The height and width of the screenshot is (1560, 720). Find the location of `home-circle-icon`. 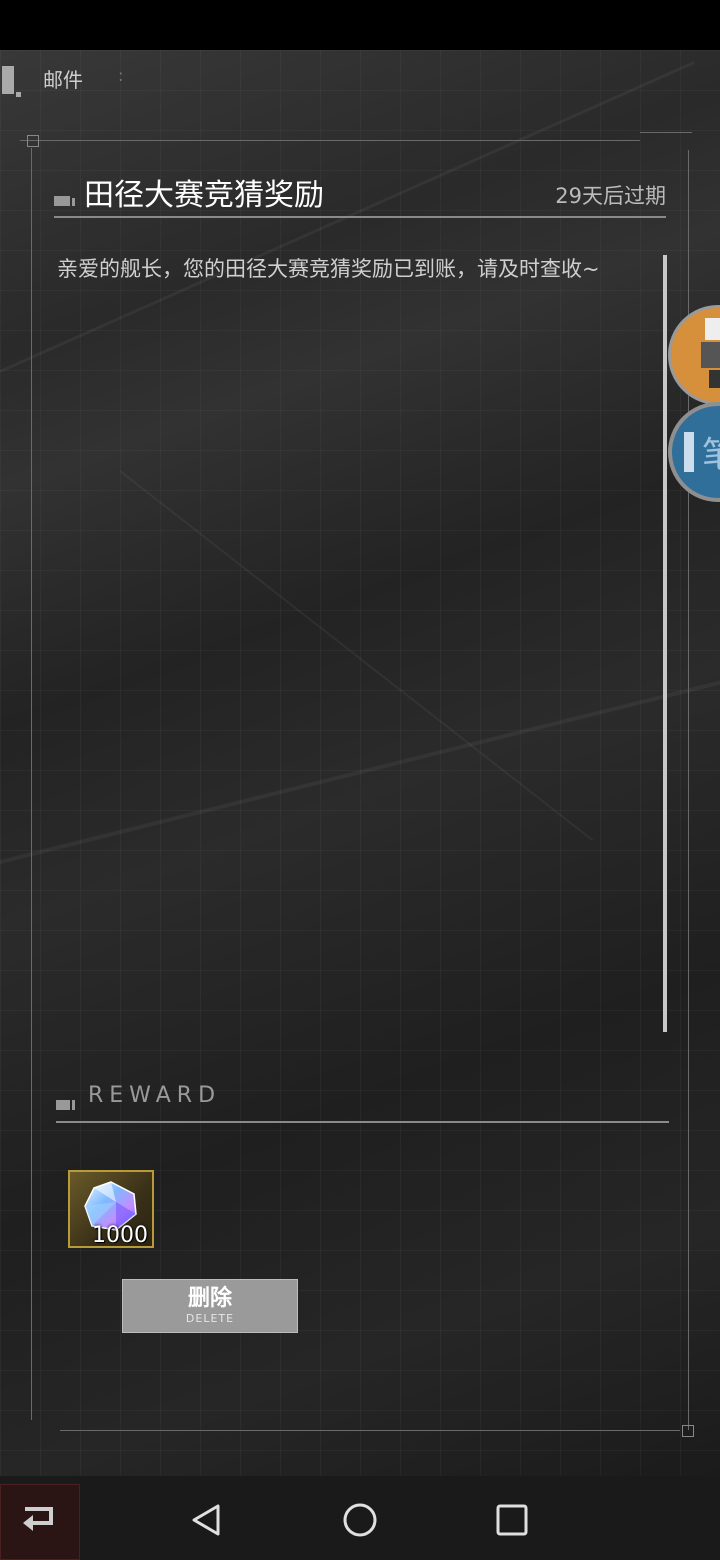

home-circle-icon is located at coordinates (360, 1520).